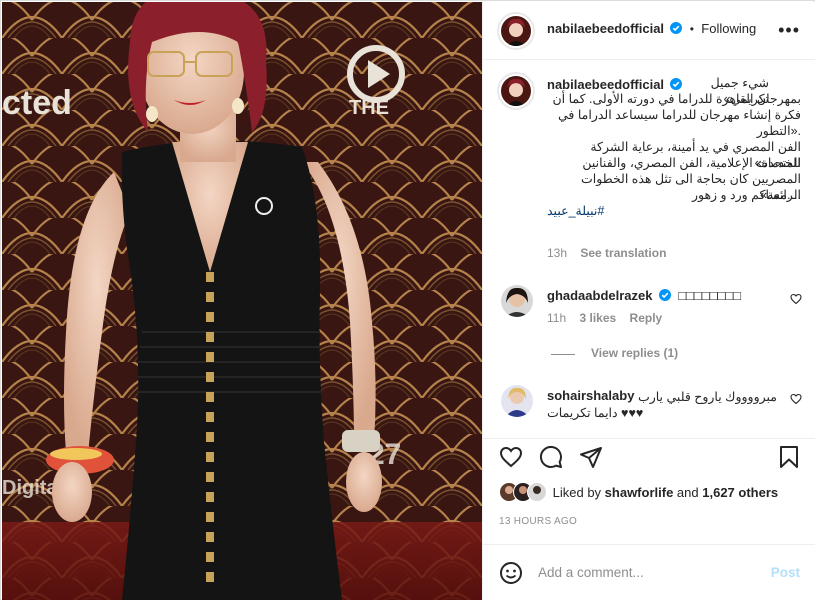 The image size is (815, 600). I want to click on comment-body: sohairshalaby, so click(590, 395).